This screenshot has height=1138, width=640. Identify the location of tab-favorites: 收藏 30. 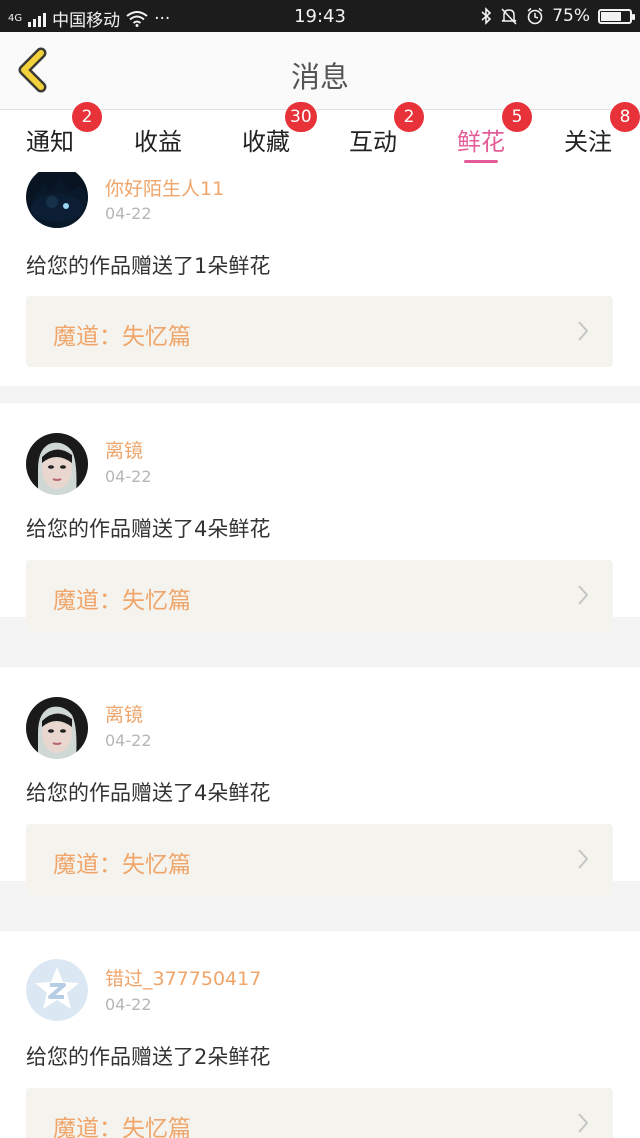
(266, 137).